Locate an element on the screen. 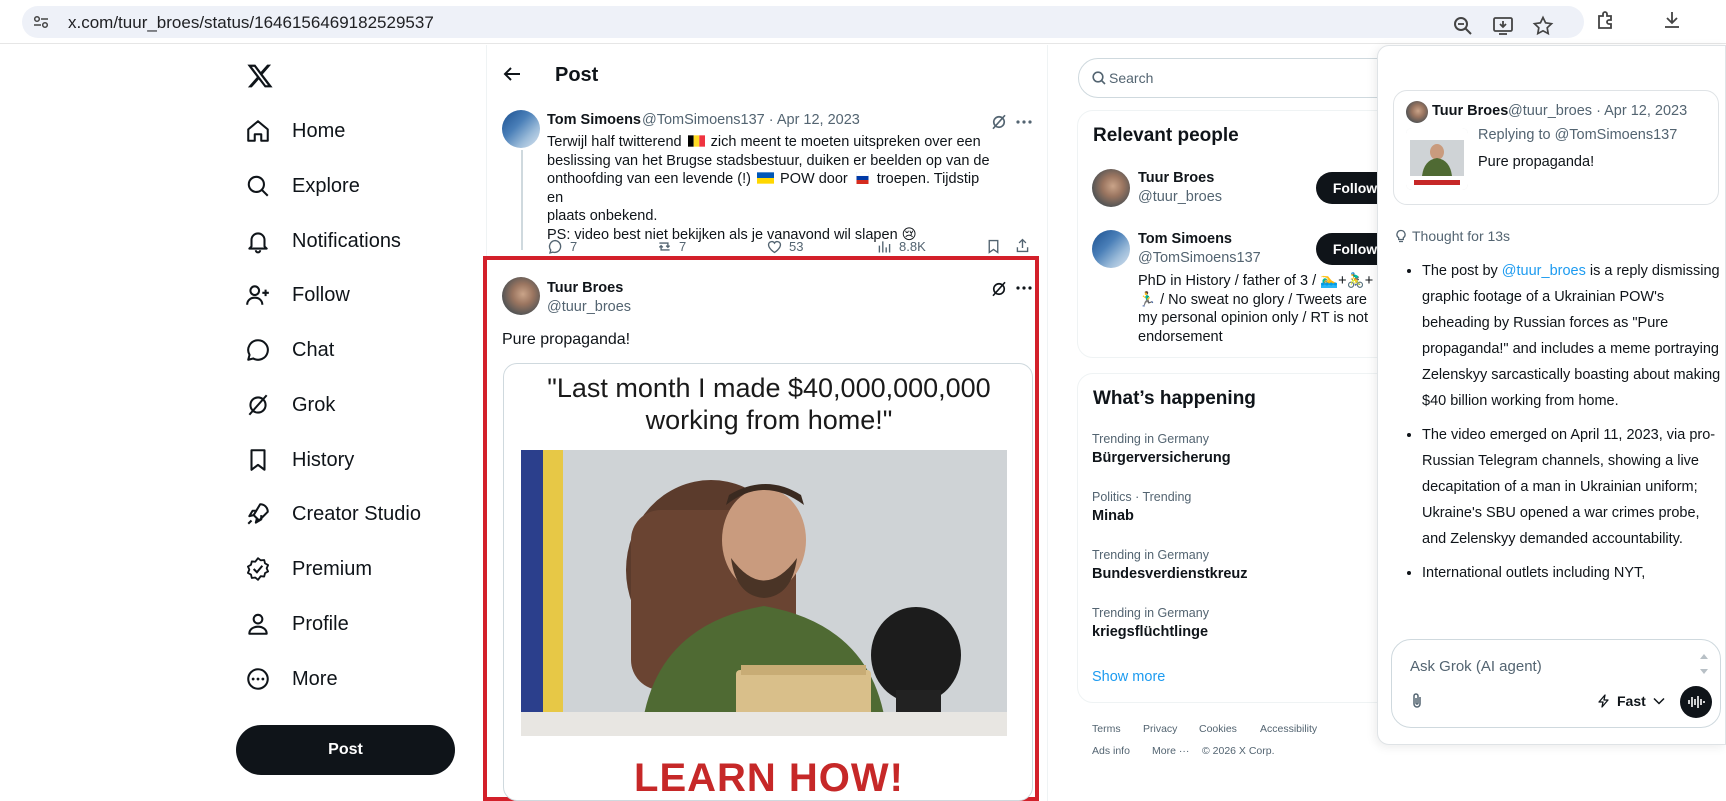 The image size is (1726, 801). mode-label: Fast is located at coordinates (1631, 701).